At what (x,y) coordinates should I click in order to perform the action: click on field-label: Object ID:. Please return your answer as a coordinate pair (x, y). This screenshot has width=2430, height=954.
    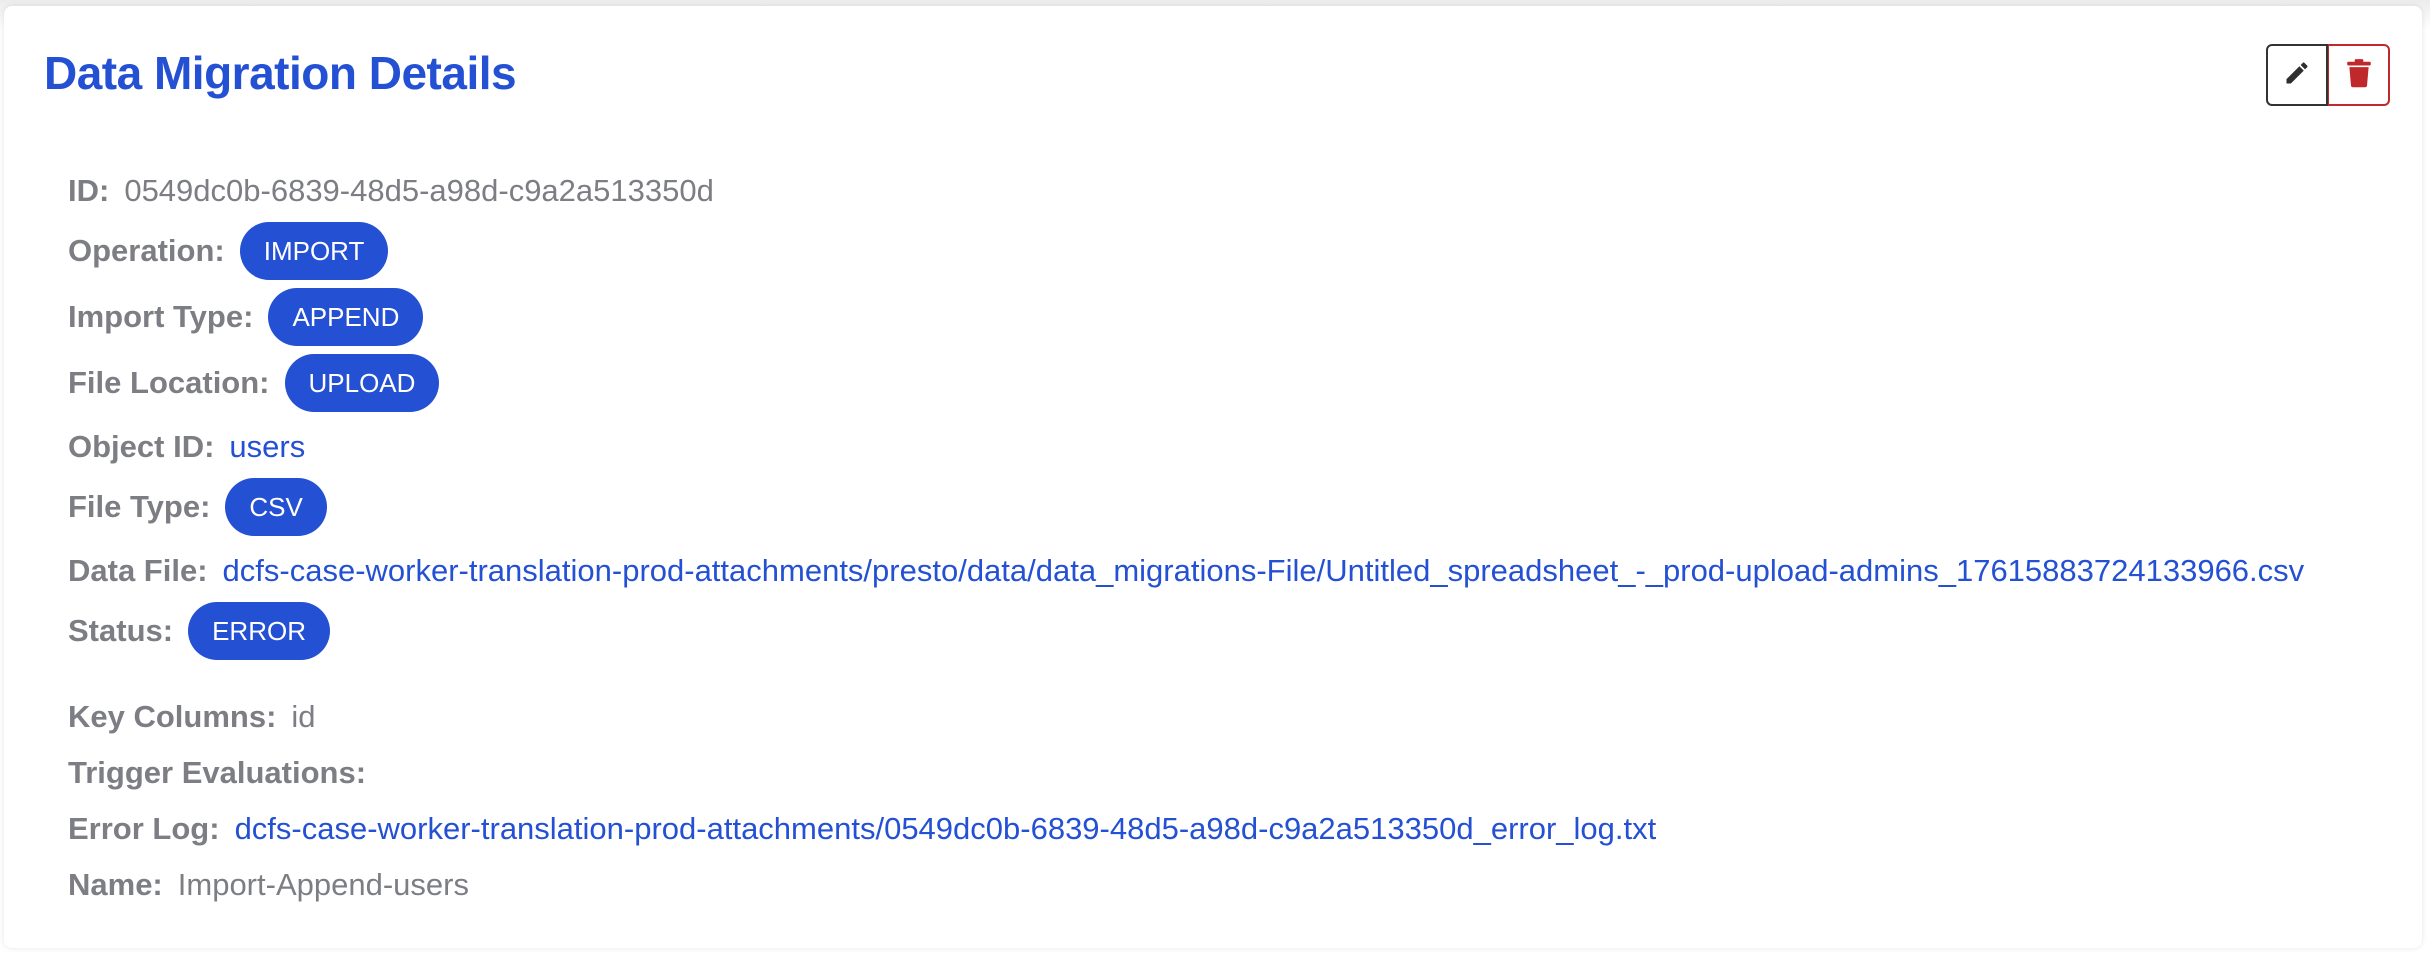
    Looking at the image, I should click on (141, 446).